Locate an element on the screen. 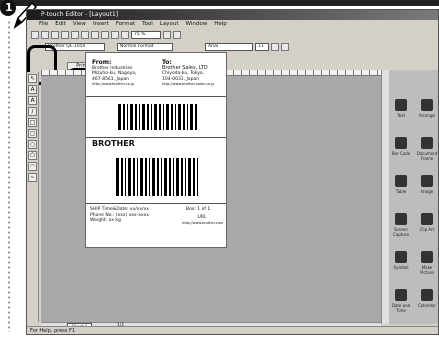 The image size is (439, 337). print-preview-icon is located at coordinates (65, 35).